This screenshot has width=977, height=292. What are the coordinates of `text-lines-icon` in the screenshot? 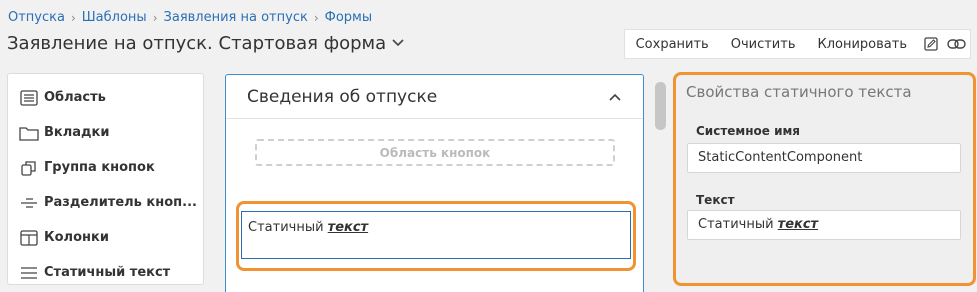 It's located at (29, 273).